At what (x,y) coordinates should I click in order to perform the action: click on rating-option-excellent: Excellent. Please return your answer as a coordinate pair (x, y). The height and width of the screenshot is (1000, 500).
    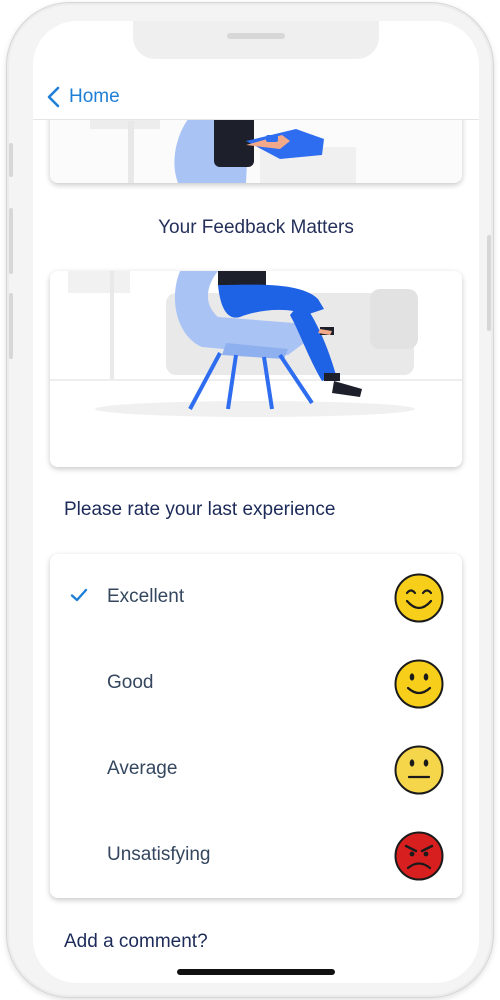
    Looking at the image, I should click on (256, 597).